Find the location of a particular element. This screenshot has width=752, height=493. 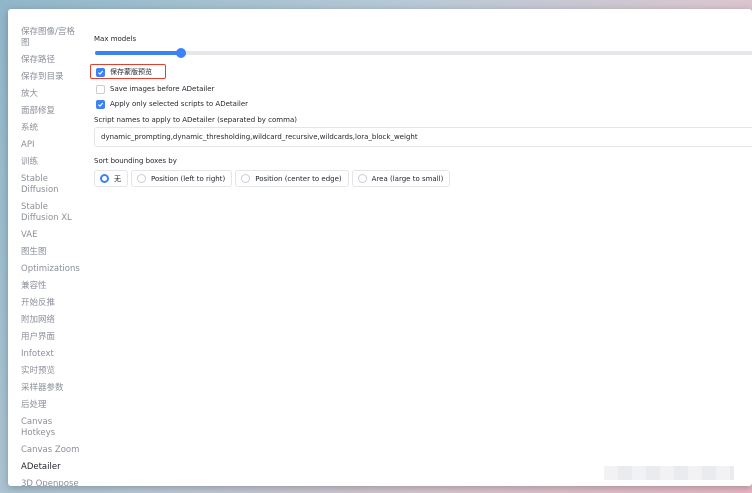

sidebar-item-canvas-zoom: Canvas Zoom is located at coordinates (45, 451).